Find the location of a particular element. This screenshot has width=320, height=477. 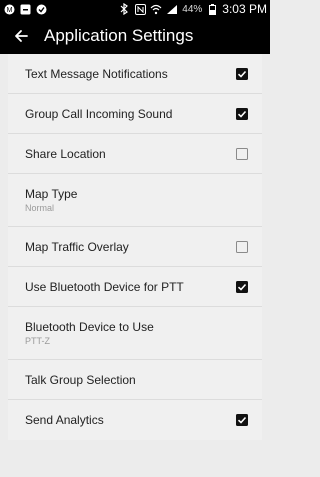

clock: 3:03 PM is located at coordinates (244, 9).